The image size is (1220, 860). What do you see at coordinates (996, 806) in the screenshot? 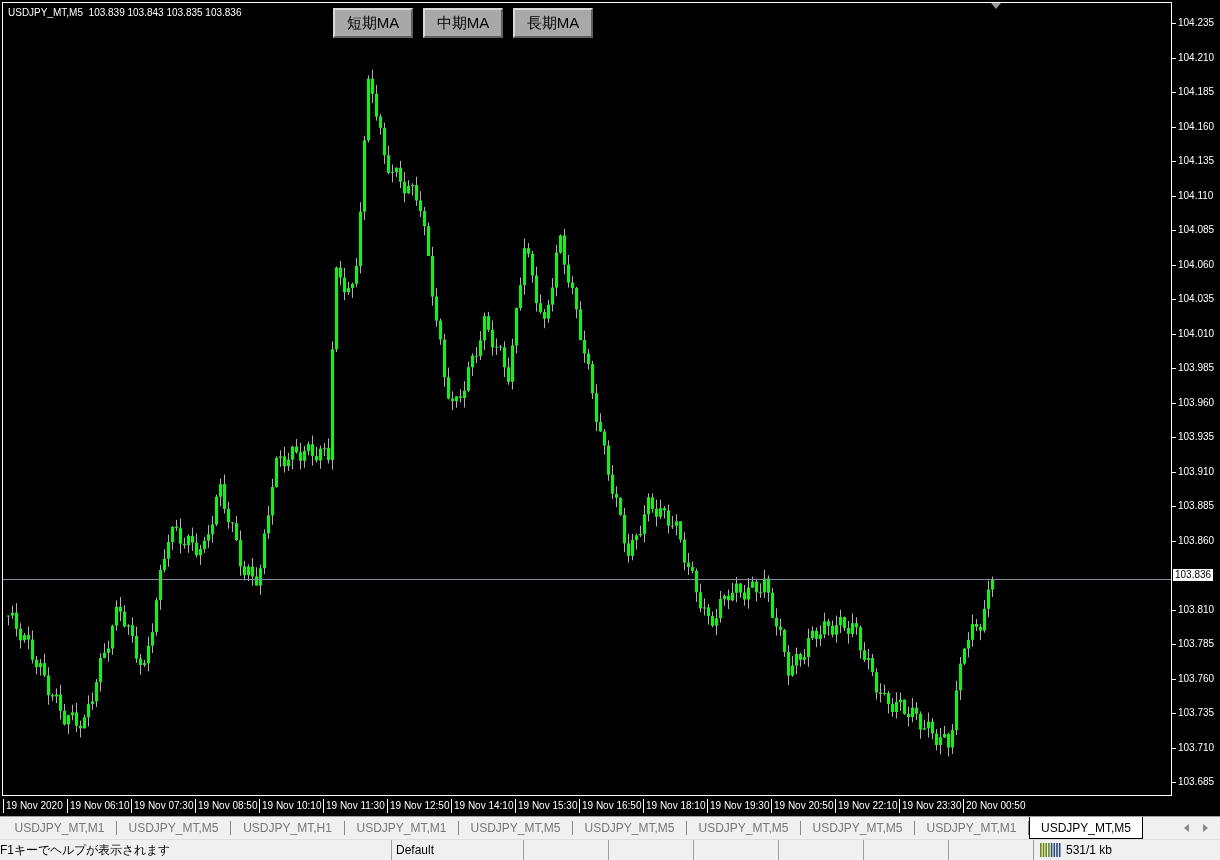
I see `time-label: 20 Nov 00:50` at bounding box center [996, 806].